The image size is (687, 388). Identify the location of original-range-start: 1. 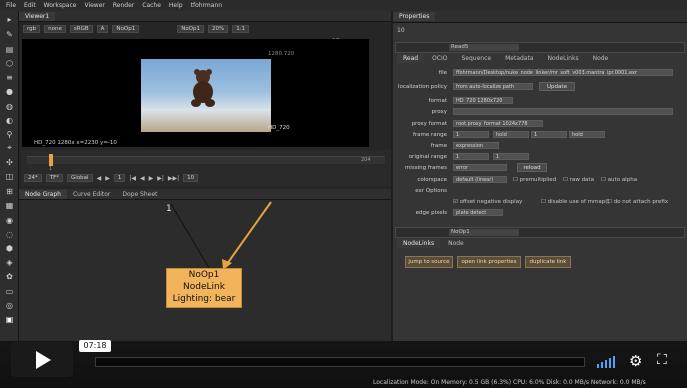
(471, 156).